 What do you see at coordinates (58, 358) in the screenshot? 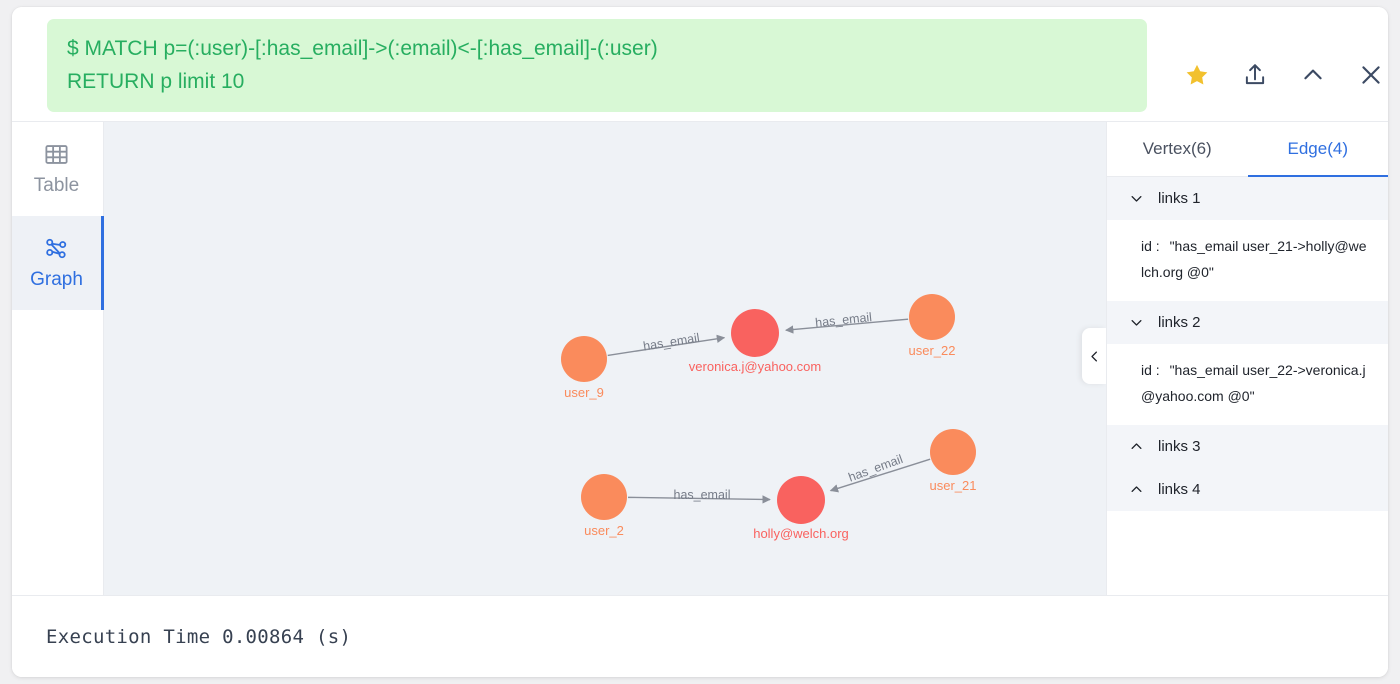
I see `view-switcher: Table Graph` at bounding box center [58, 358].